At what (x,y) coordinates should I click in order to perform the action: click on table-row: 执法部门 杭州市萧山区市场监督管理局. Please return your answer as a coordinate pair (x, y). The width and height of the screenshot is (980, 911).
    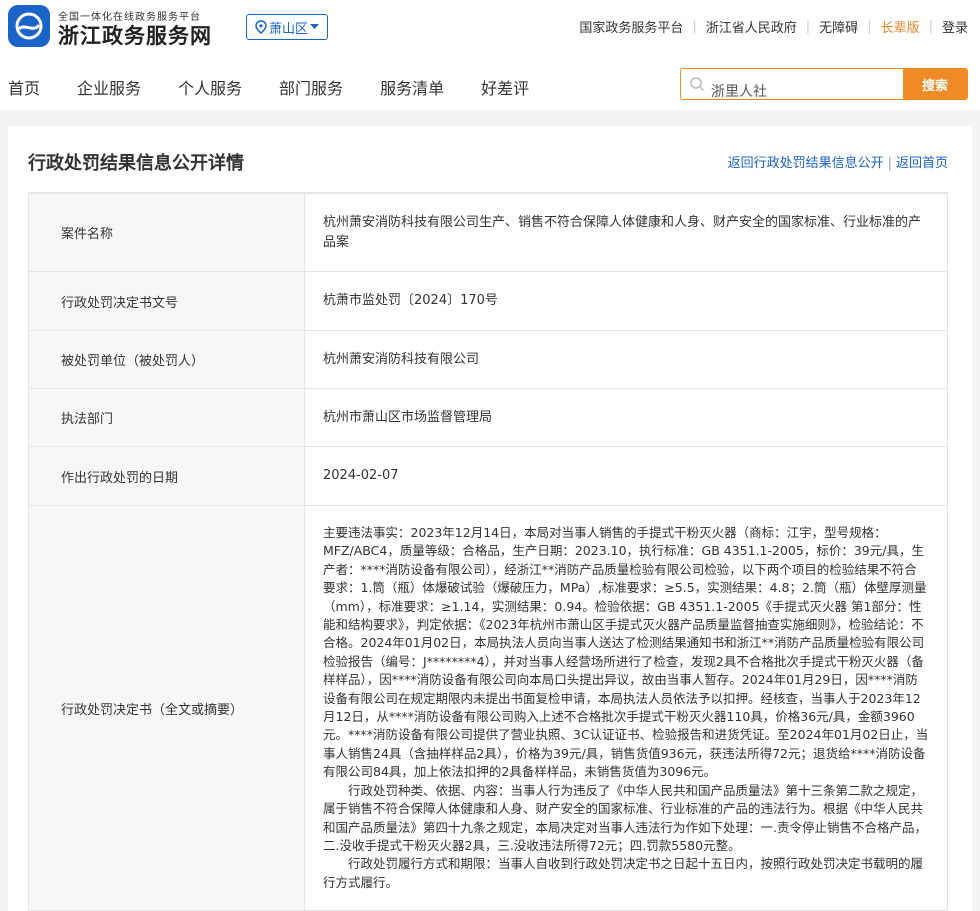
    Looking at the image, I should click on (488, 417).